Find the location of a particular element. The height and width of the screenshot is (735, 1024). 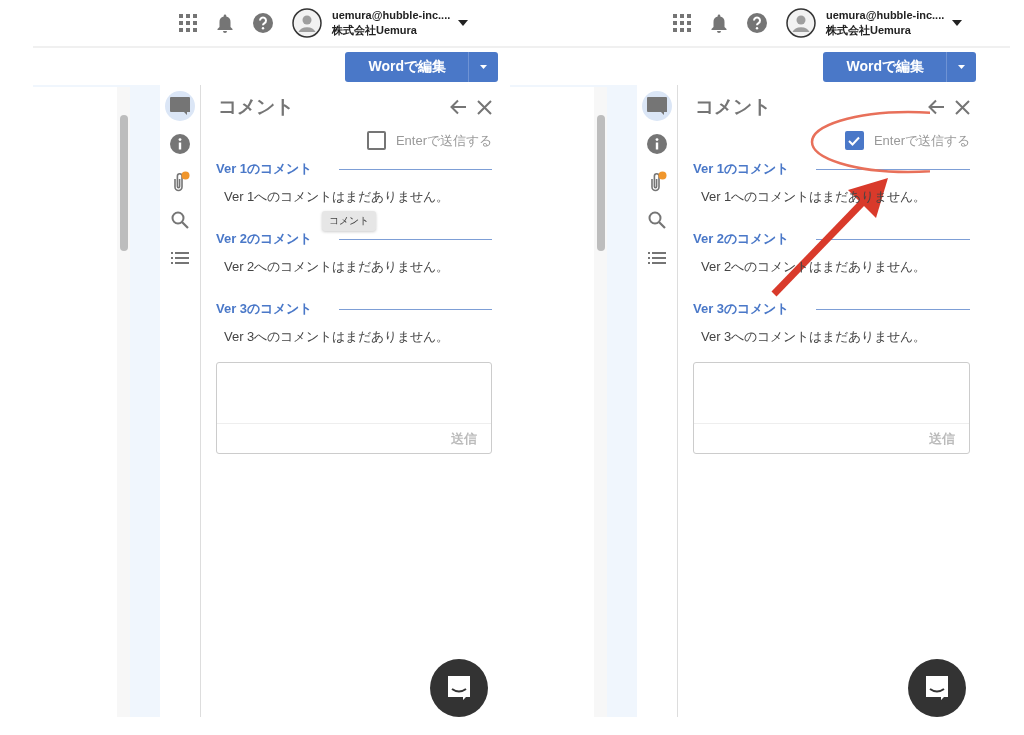

empty-comments-message: Ver 2へのコメントはまだありません。 is located at coordinates (337, 267).